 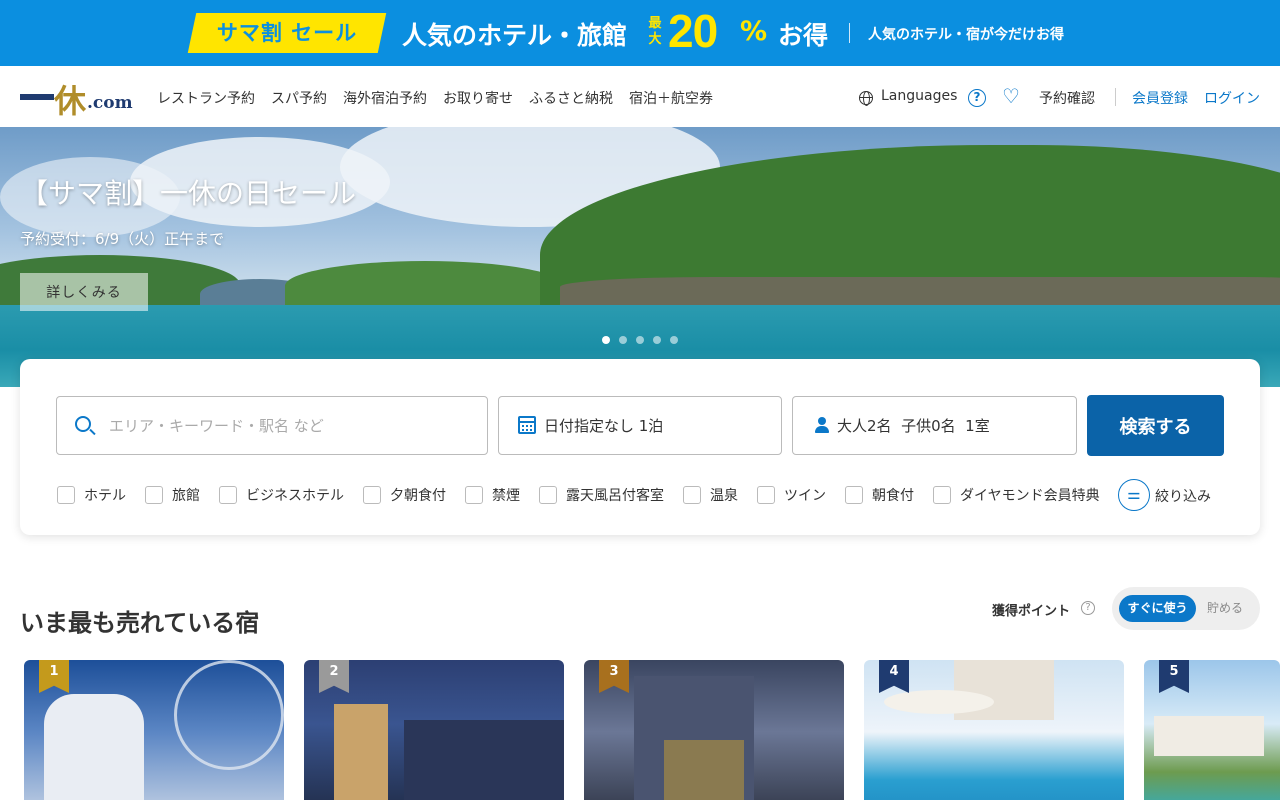 What do you see at coordinates (1157, 608) in the screenshot?
I see `toggle-use-now: すぐに使う` at bounding box center [1157, 608].